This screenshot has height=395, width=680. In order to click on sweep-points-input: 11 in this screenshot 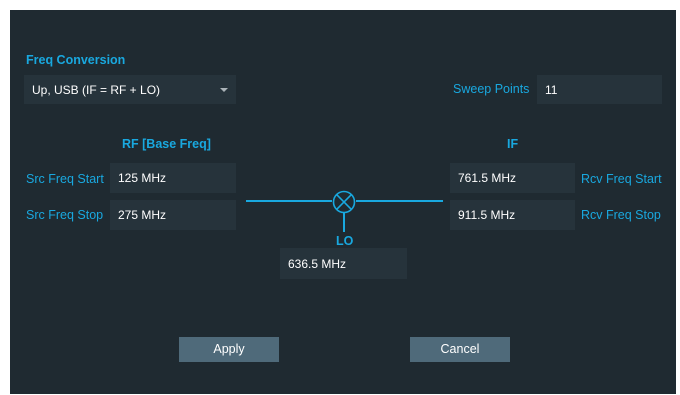, I will do `click(599, 89)`.